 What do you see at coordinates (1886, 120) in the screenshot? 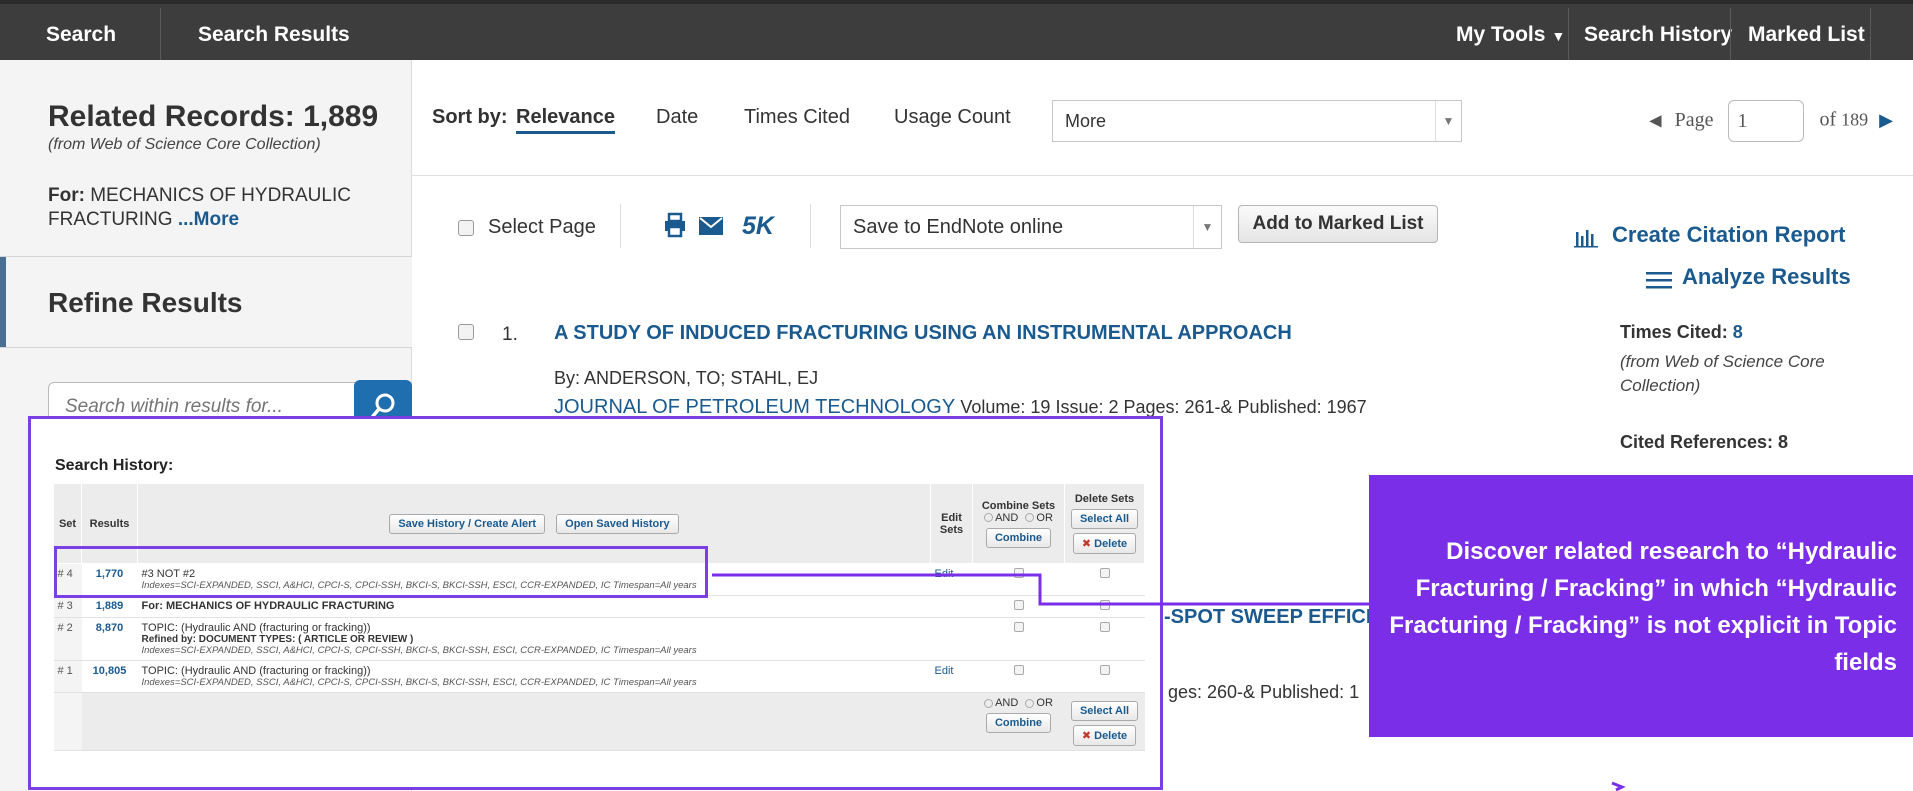
I see `page-next-icon: ▶` at bounding box center [1886, 120].